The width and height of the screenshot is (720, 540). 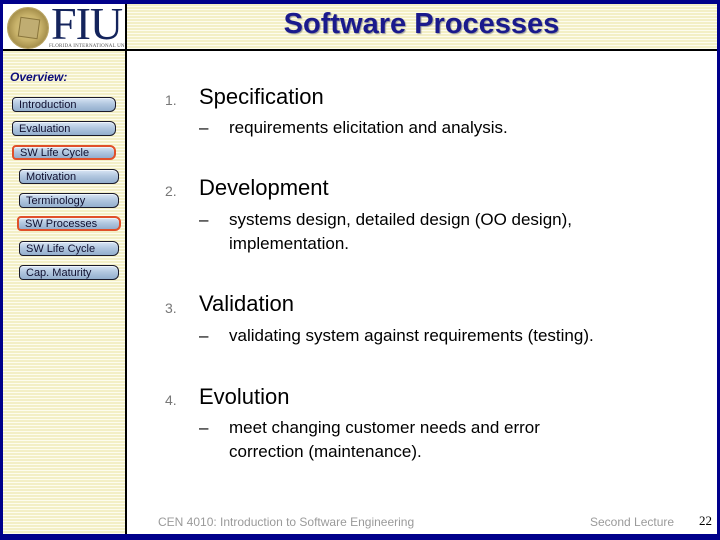 What do you see at coordinates (126, 269) in the screenshot?
I see `sidebar-divider` at bounding box center [126, 269].